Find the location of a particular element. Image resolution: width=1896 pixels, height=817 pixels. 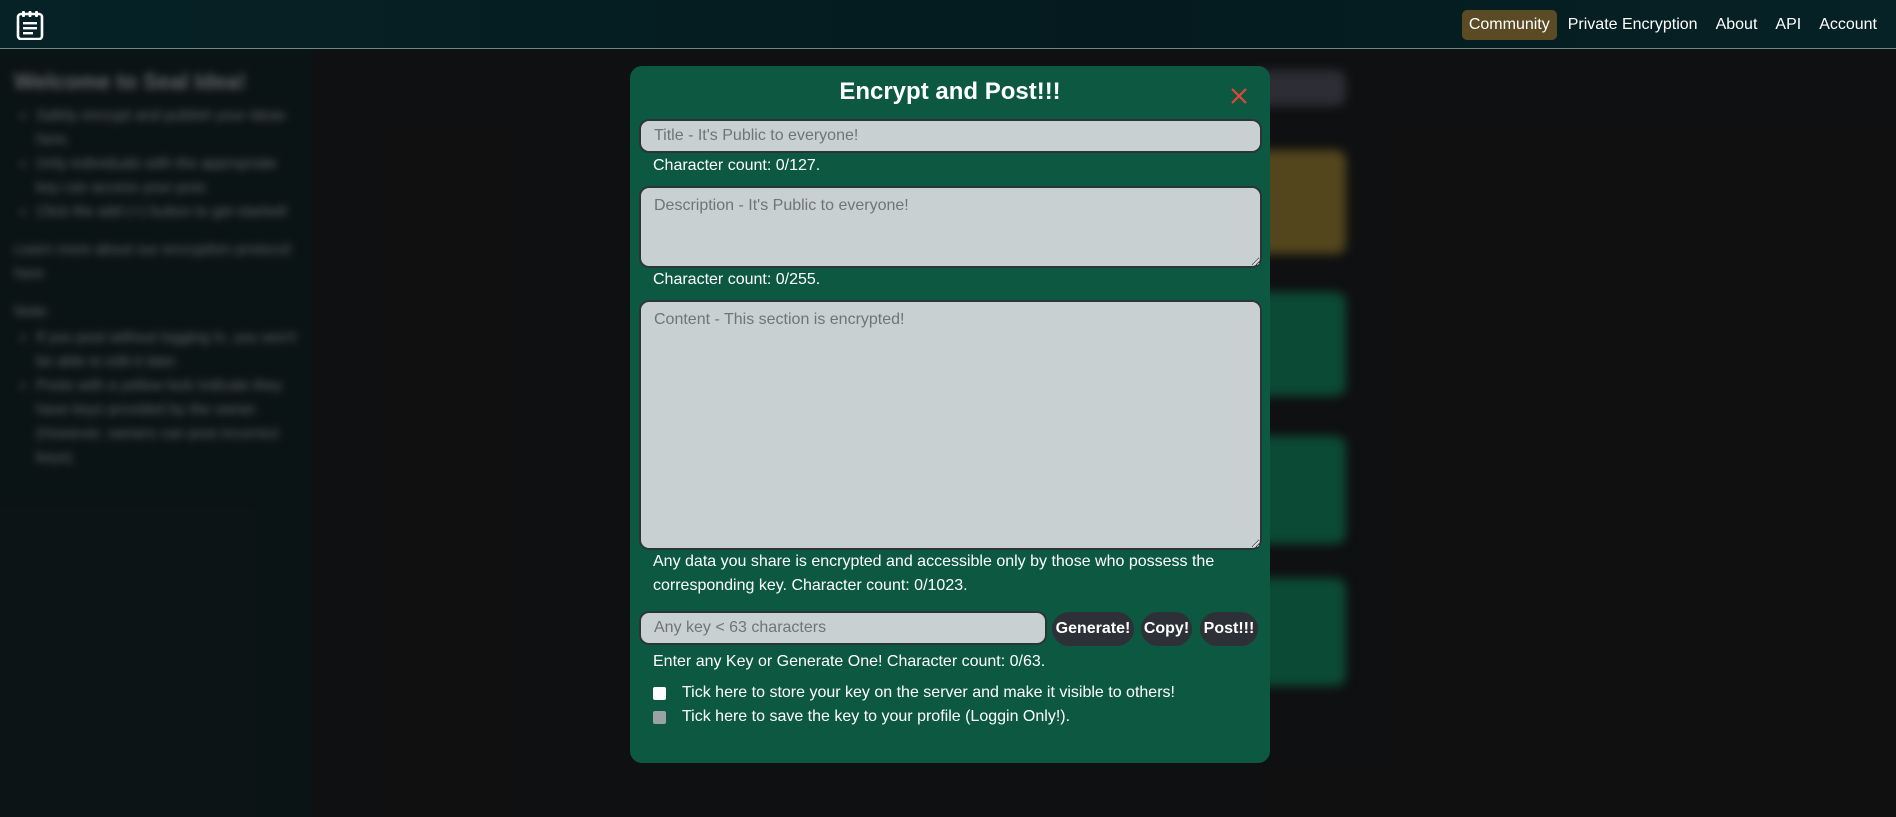

generate-button: Generate! is located at coordinates (1093, 629).